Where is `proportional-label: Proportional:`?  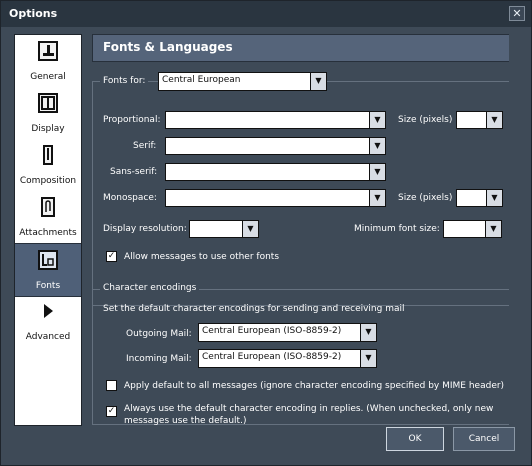
proportional-label: Proportional: is located at coordinates (132, 120).